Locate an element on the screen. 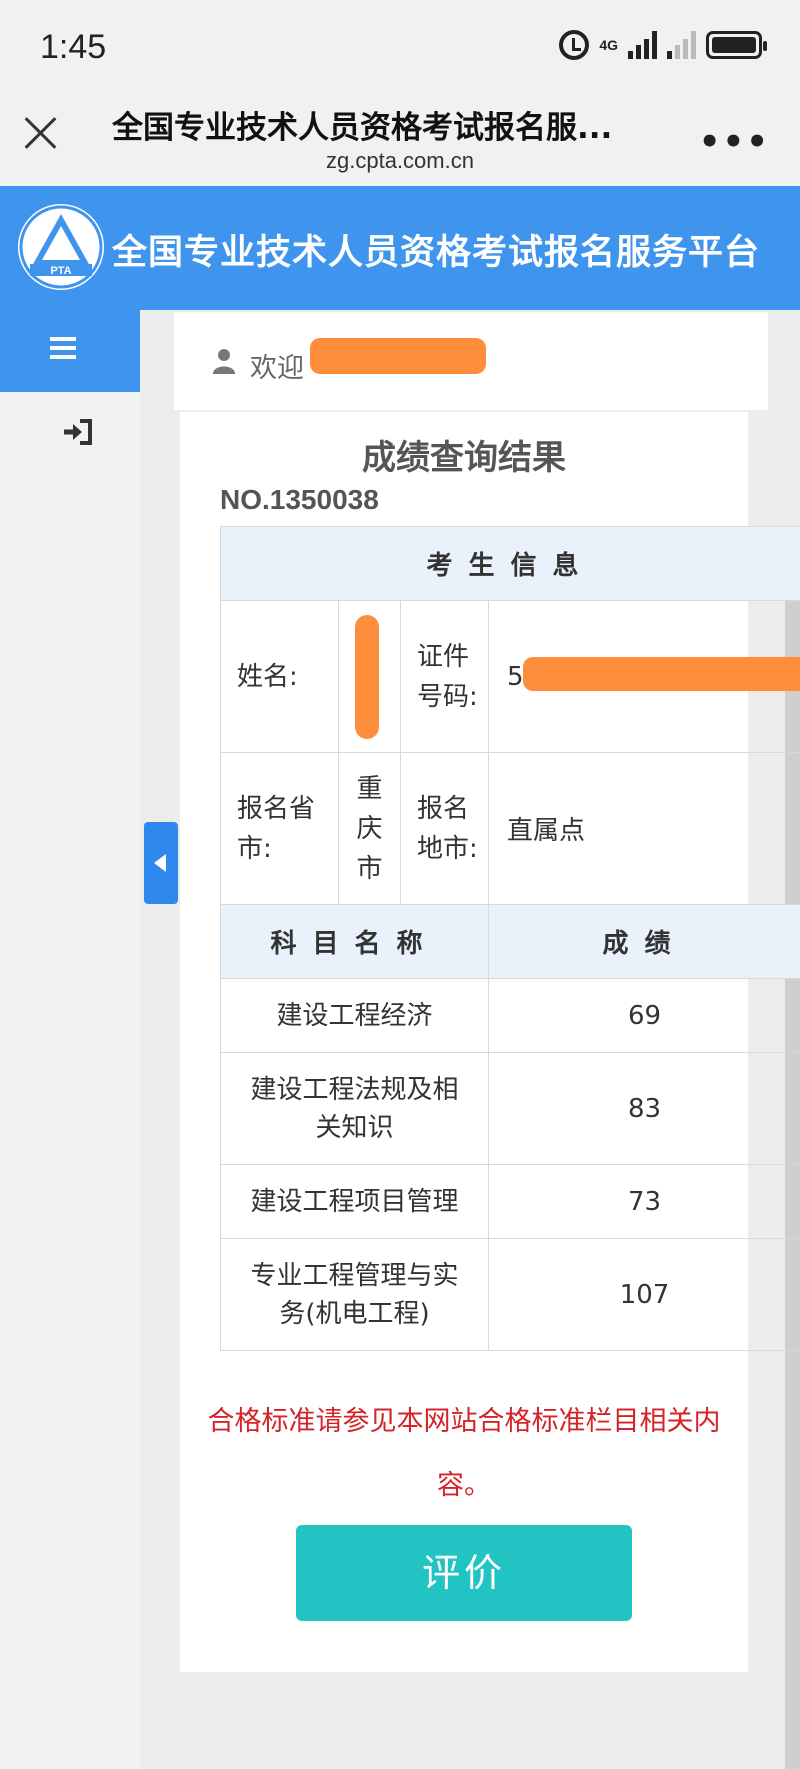  close-icon is located at coordinates (40, 132).